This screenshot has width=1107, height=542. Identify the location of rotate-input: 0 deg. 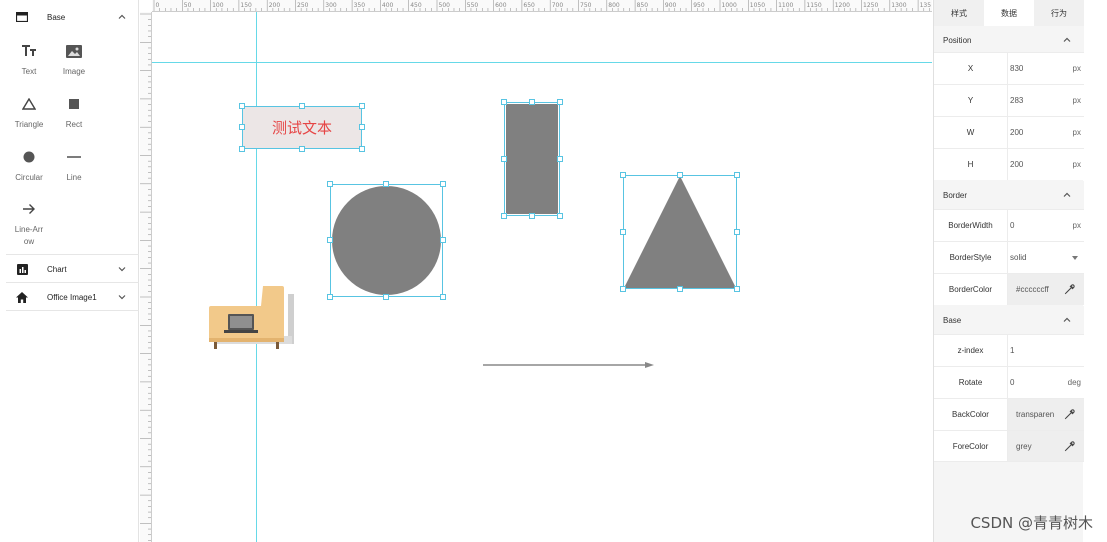
(1046, 382).